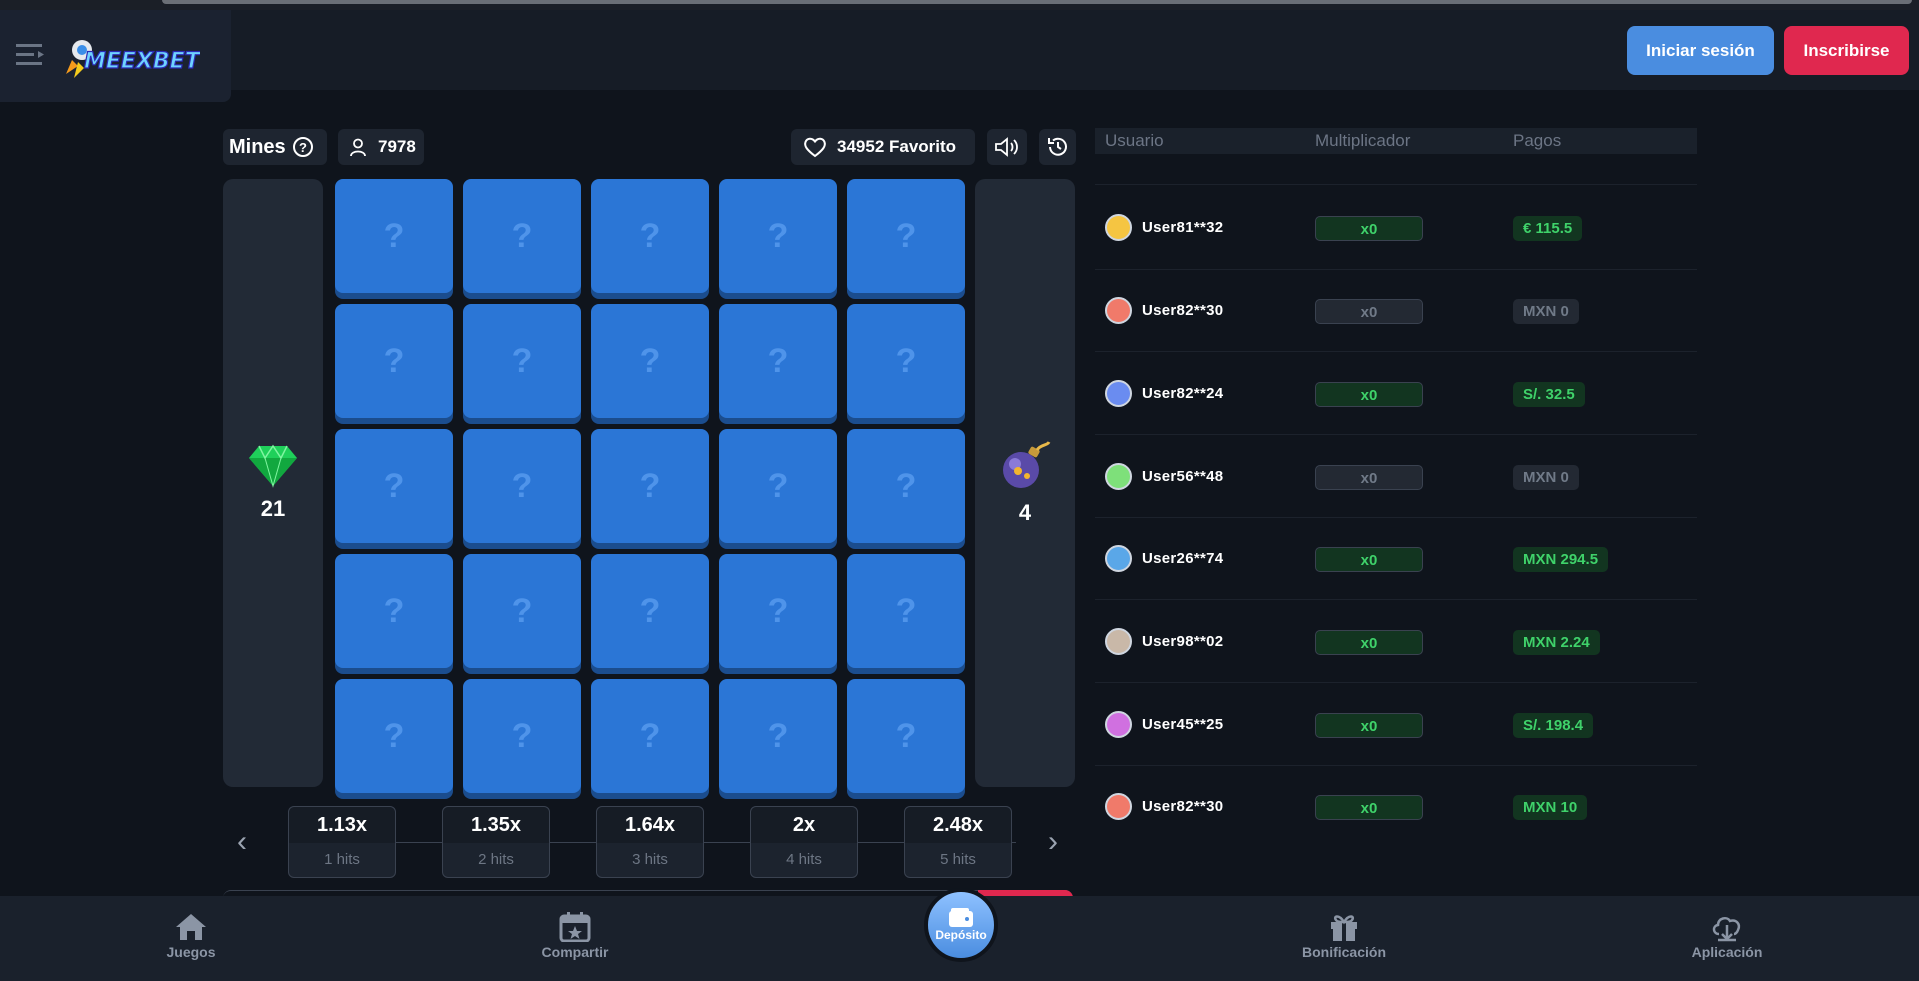  I want to click on table-row: User45**25 x0 S/. 198.4, so click(1396, 723).